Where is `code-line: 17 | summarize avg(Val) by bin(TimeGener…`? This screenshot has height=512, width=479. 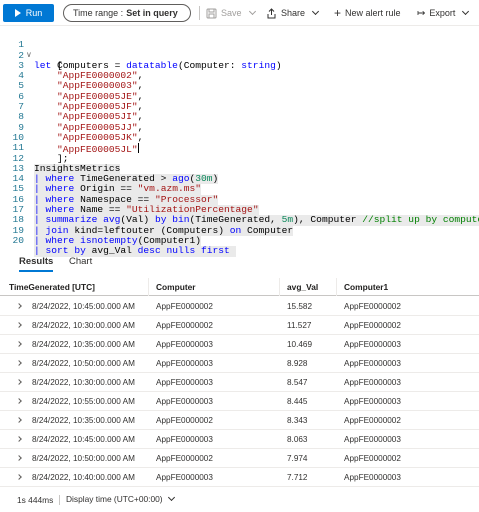 code-line: 17 | summarize avg(Val) by bin(TimeGener… is located at coordinates (239, 210).